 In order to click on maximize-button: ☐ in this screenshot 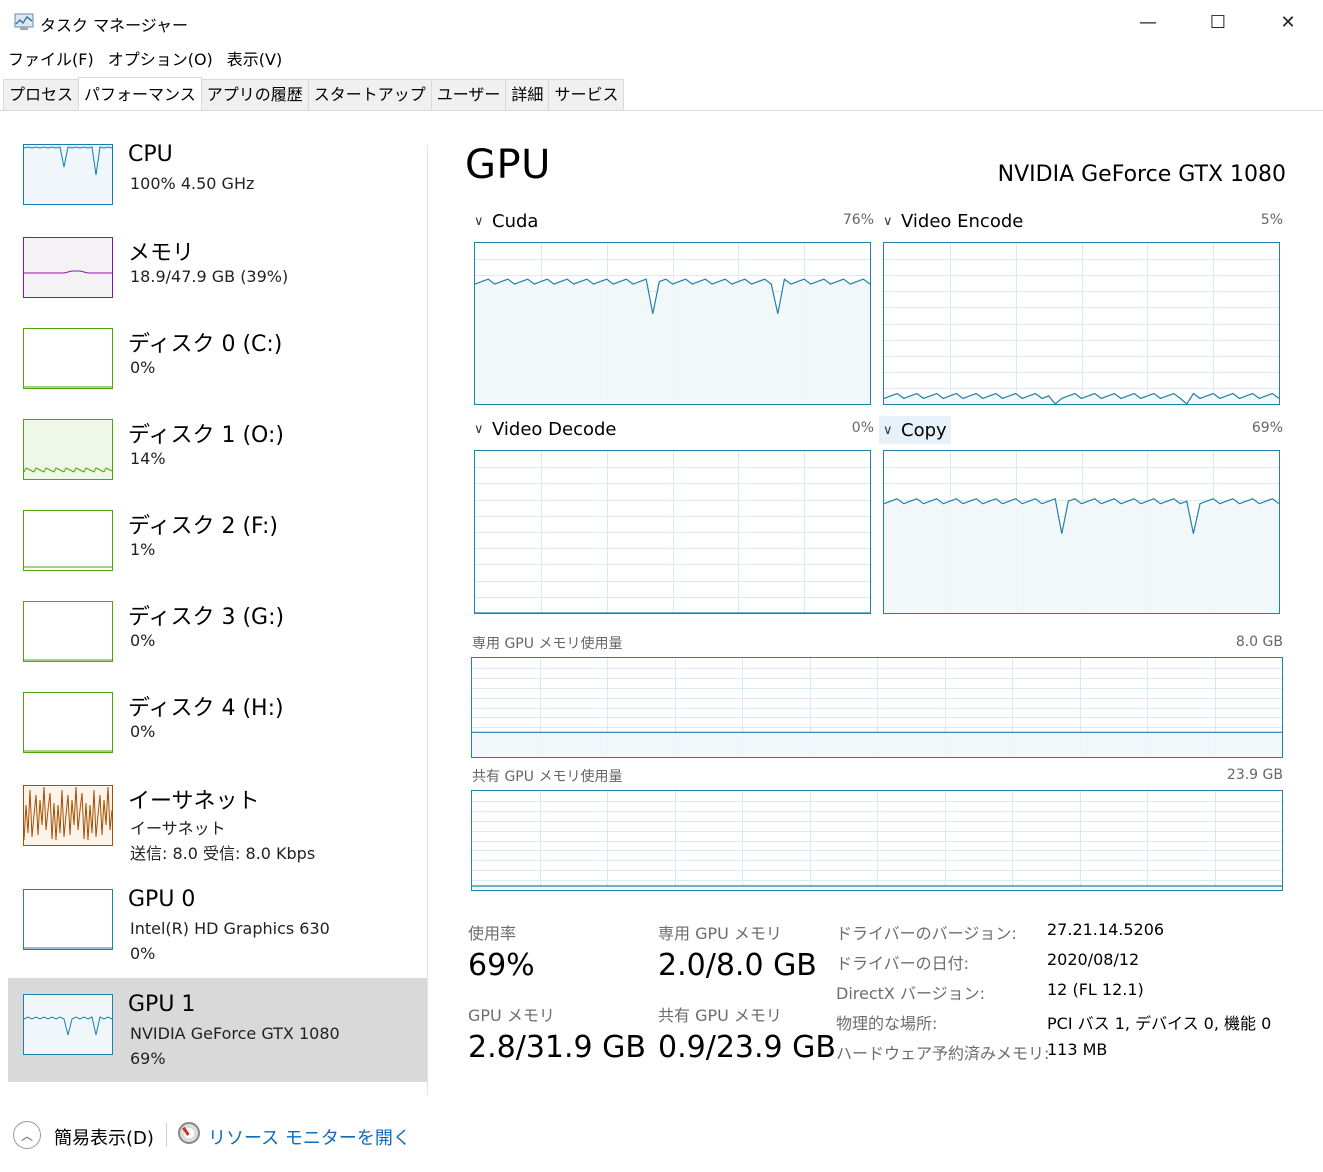, I will do `click(1218, 22)`.